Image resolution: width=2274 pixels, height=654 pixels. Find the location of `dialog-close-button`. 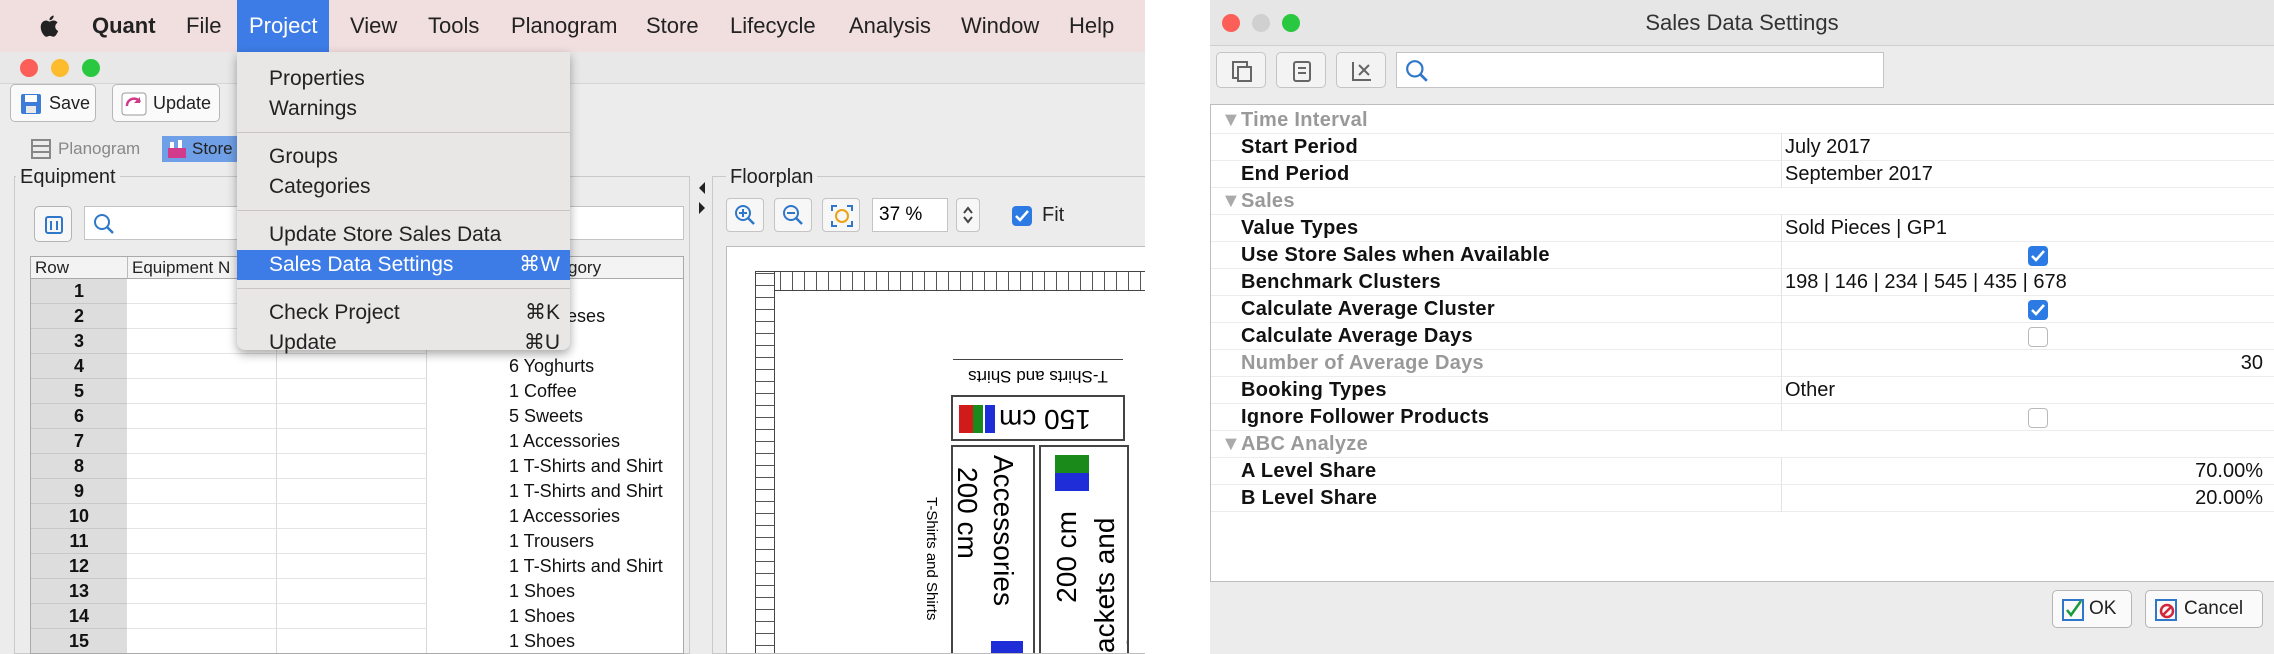

dialog-close-button is located at coordinates (1231, 23).